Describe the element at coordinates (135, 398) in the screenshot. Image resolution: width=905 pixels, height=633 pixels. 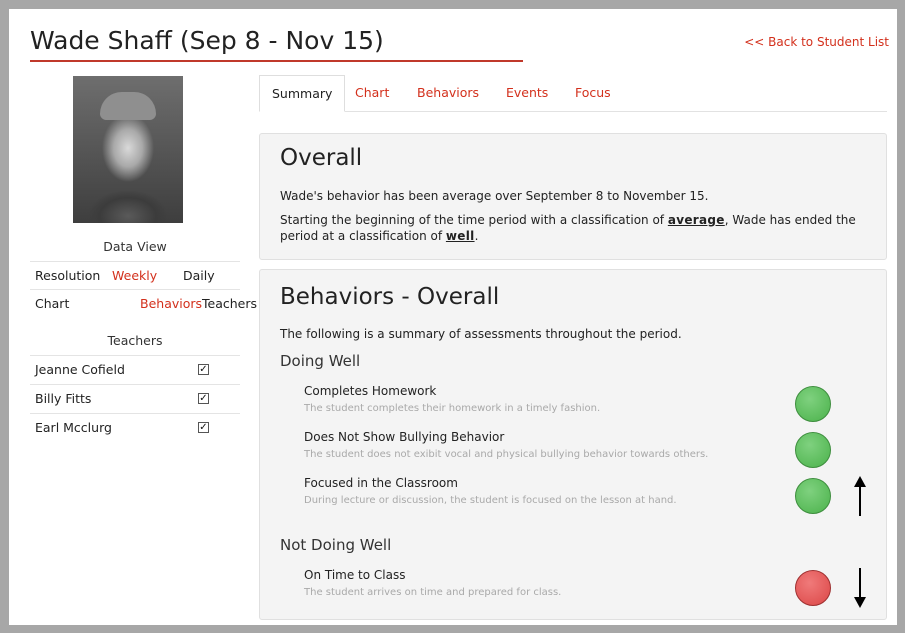
I see `teacher-row: Billy Fitts ✓` at that location.